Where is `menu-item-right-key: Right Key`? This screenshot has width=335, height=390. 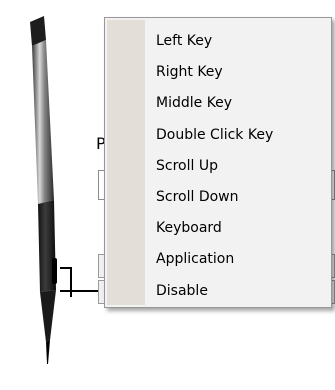 menu-item-right-key: Right Key is located at coordinates (218, 72).